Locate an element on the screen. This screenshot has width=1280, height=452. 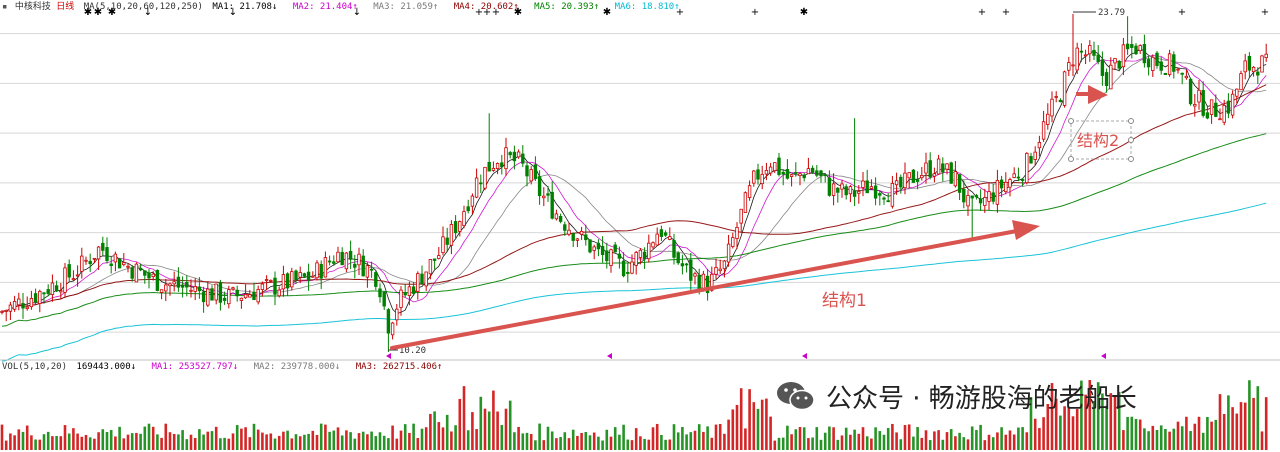
ma1-value: MA1: 21.708↓ is located at coordinates (244, 7).